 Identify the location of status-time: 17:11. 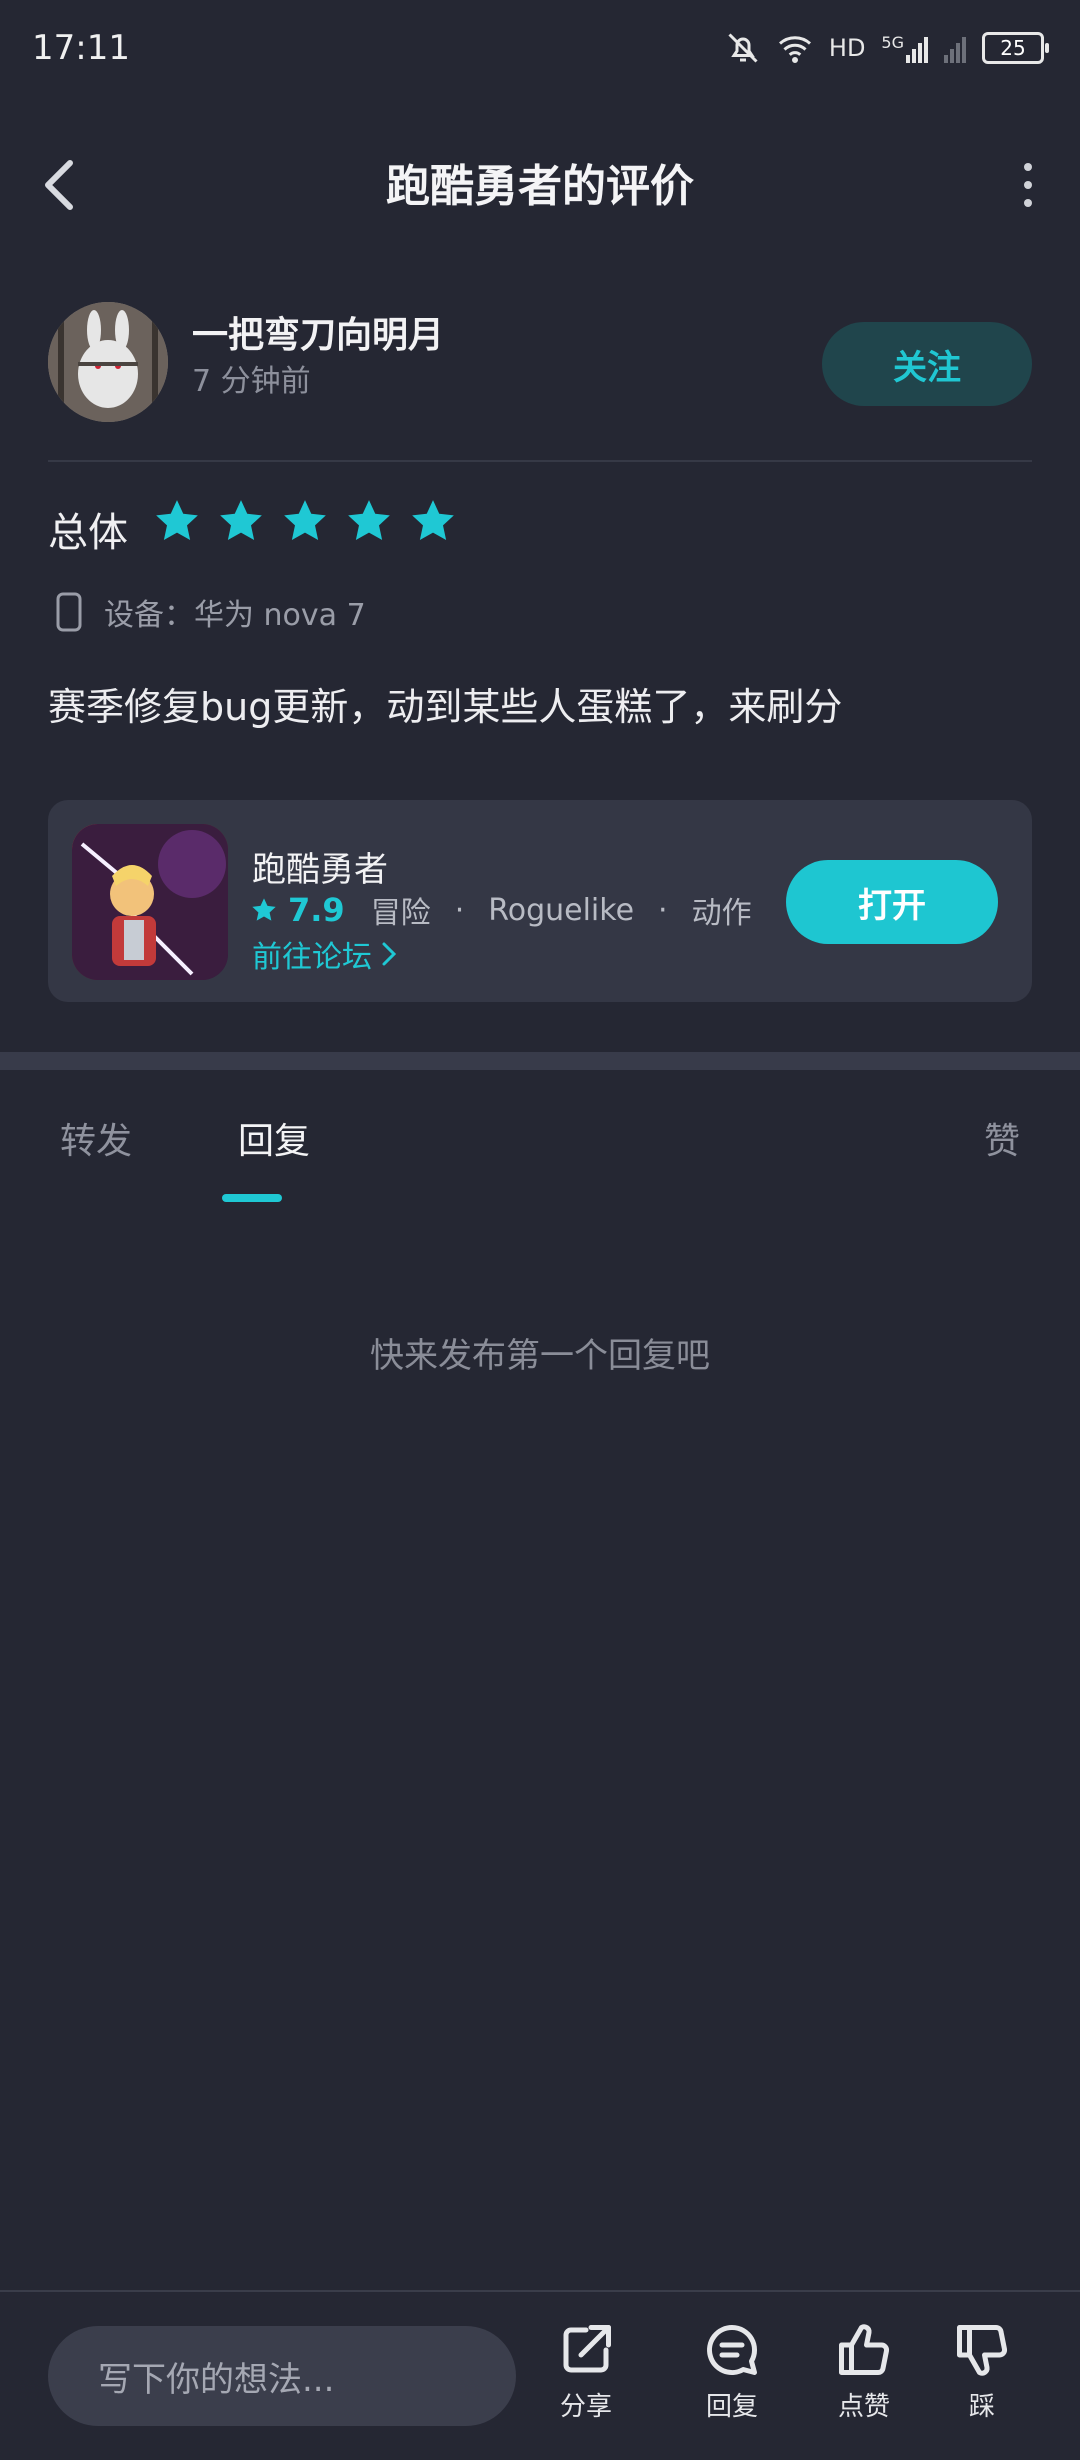
(81, 48).